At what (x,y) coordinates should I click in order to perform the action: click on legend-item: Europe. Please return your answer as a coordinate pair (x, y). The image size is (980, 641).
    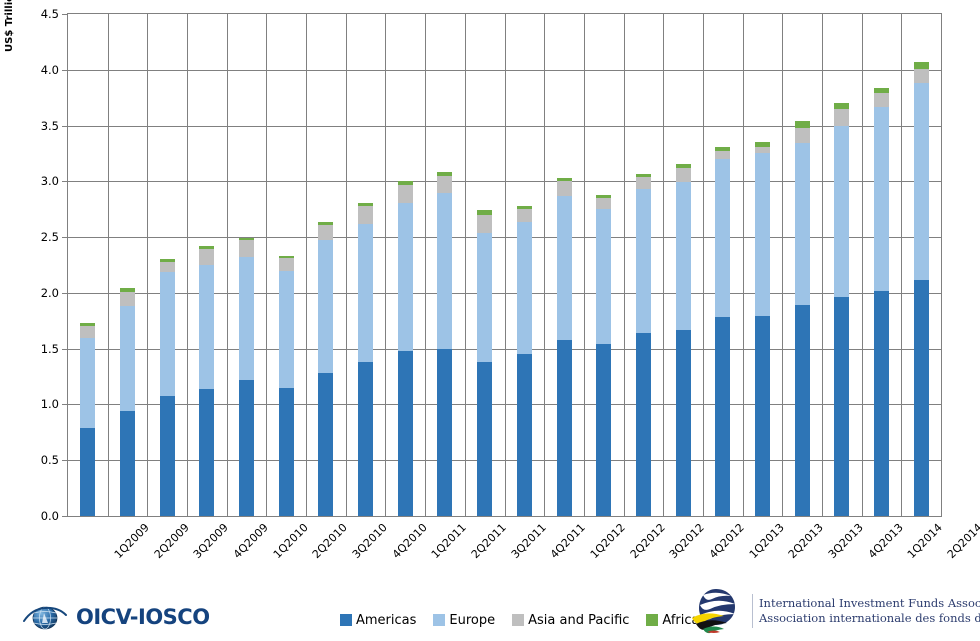
    Looking at the image, I should click on (464, 620).